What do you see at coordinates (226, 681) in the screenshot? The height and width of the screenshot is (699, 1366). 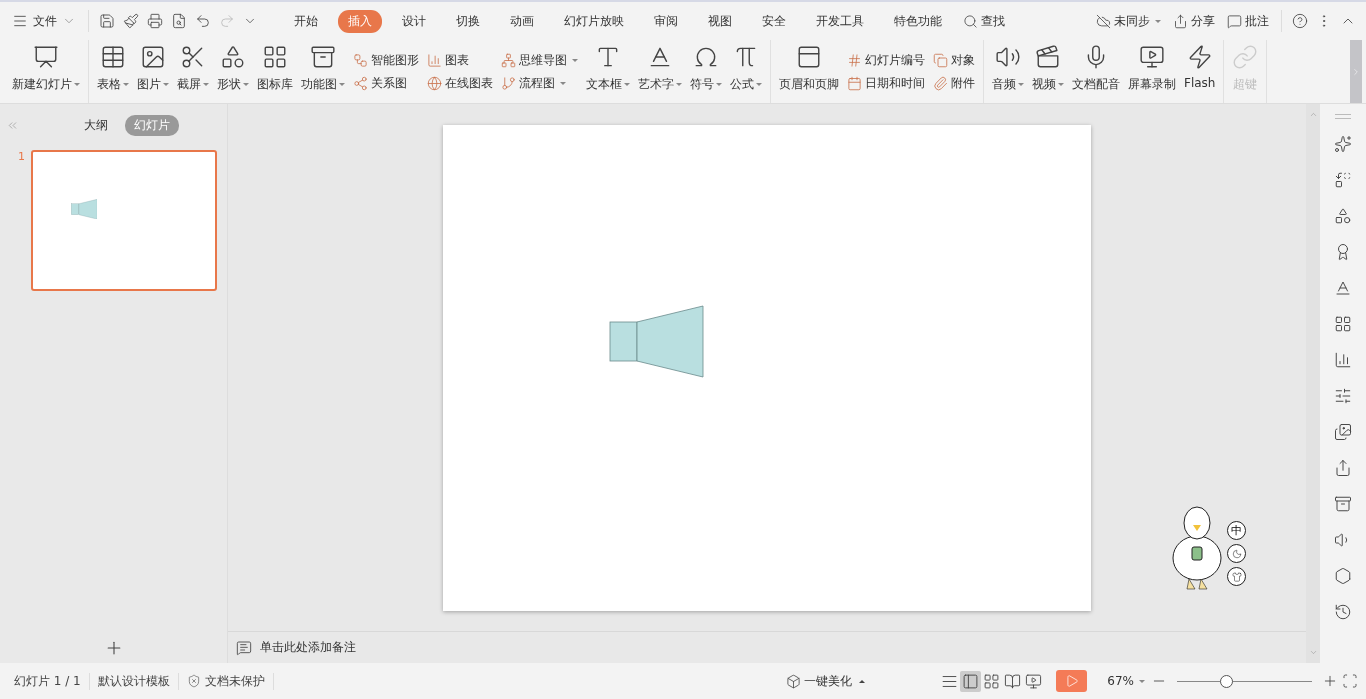 I see `protection-status: 文档未保护` at bounding box center [226, 681].